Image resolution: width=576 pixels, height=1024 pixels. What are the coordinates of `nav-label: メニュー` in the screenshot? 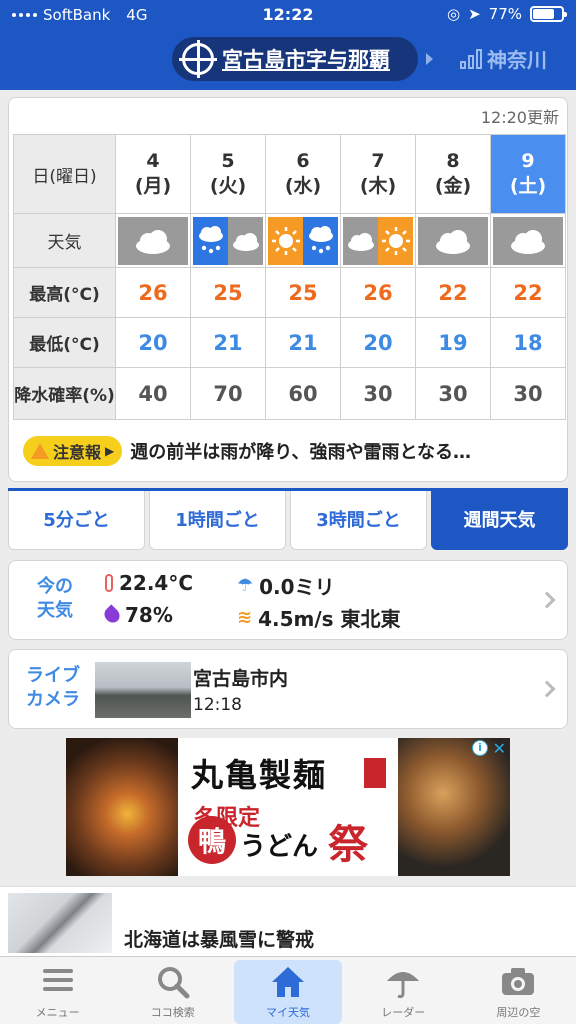 It's located at (57, 1012).